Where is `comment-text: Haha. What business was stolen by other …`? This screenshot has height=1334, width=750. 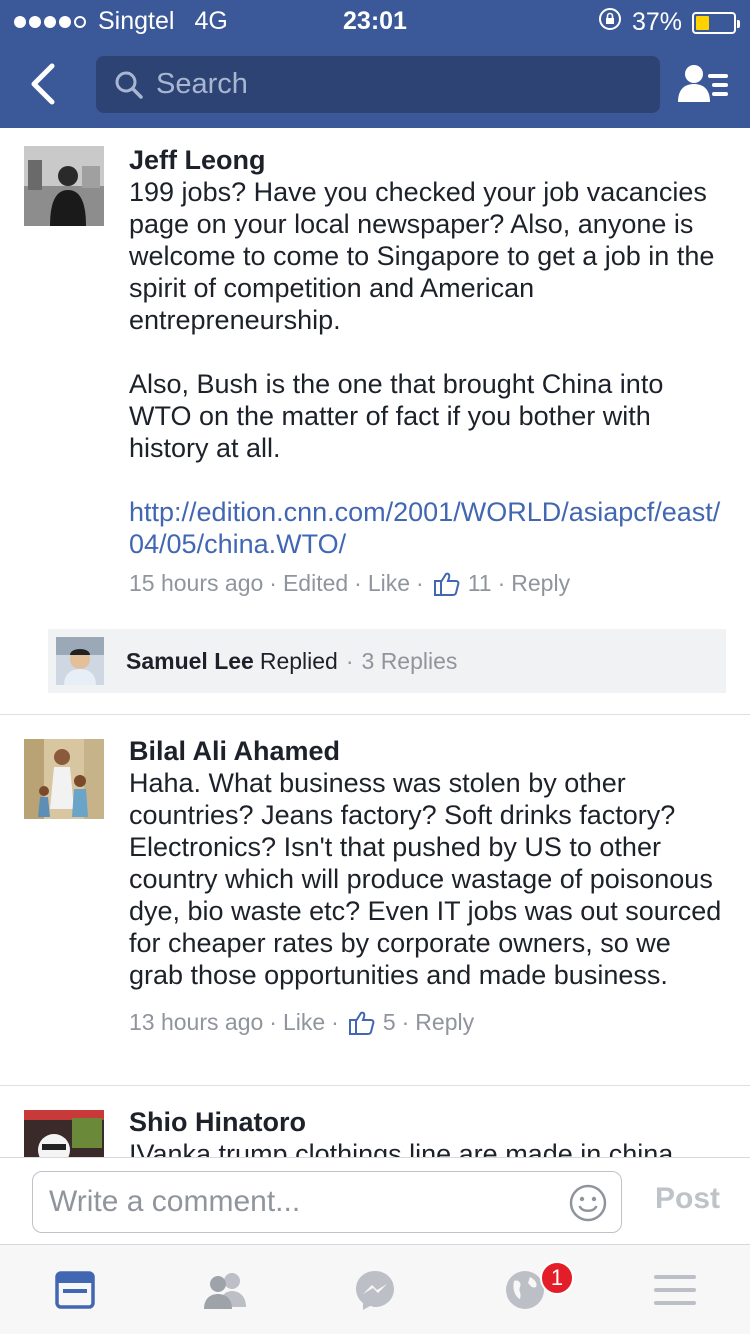 comment-text: Haha. What business was stolen by other … is located at coordinates (429, 879).